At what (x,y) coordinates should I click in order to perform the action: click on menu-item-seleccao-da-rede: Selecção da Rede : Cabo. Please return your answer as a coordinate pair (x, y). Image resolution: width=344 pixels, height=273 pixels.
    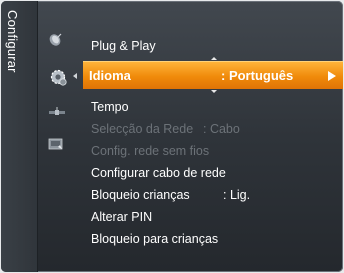
    Looking at the image, I should click on (211, 129).